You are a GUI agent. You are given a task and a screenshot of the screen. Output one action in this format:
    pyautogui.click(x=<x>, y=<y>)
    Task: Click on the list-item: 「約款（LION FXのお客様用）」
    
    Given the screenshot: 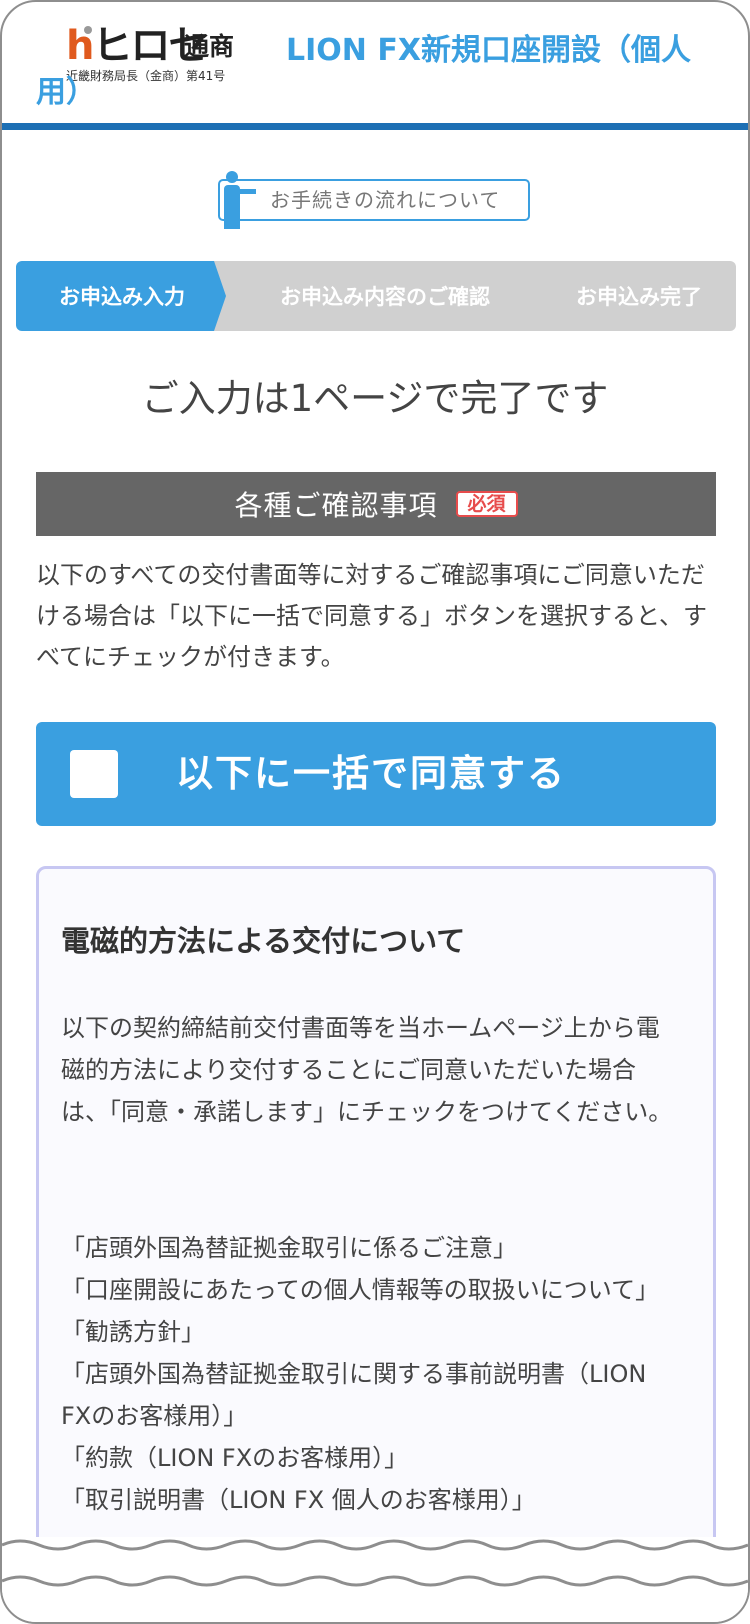 What is the action you would take?
    pyautogui.click(x=235, y=1458)
    